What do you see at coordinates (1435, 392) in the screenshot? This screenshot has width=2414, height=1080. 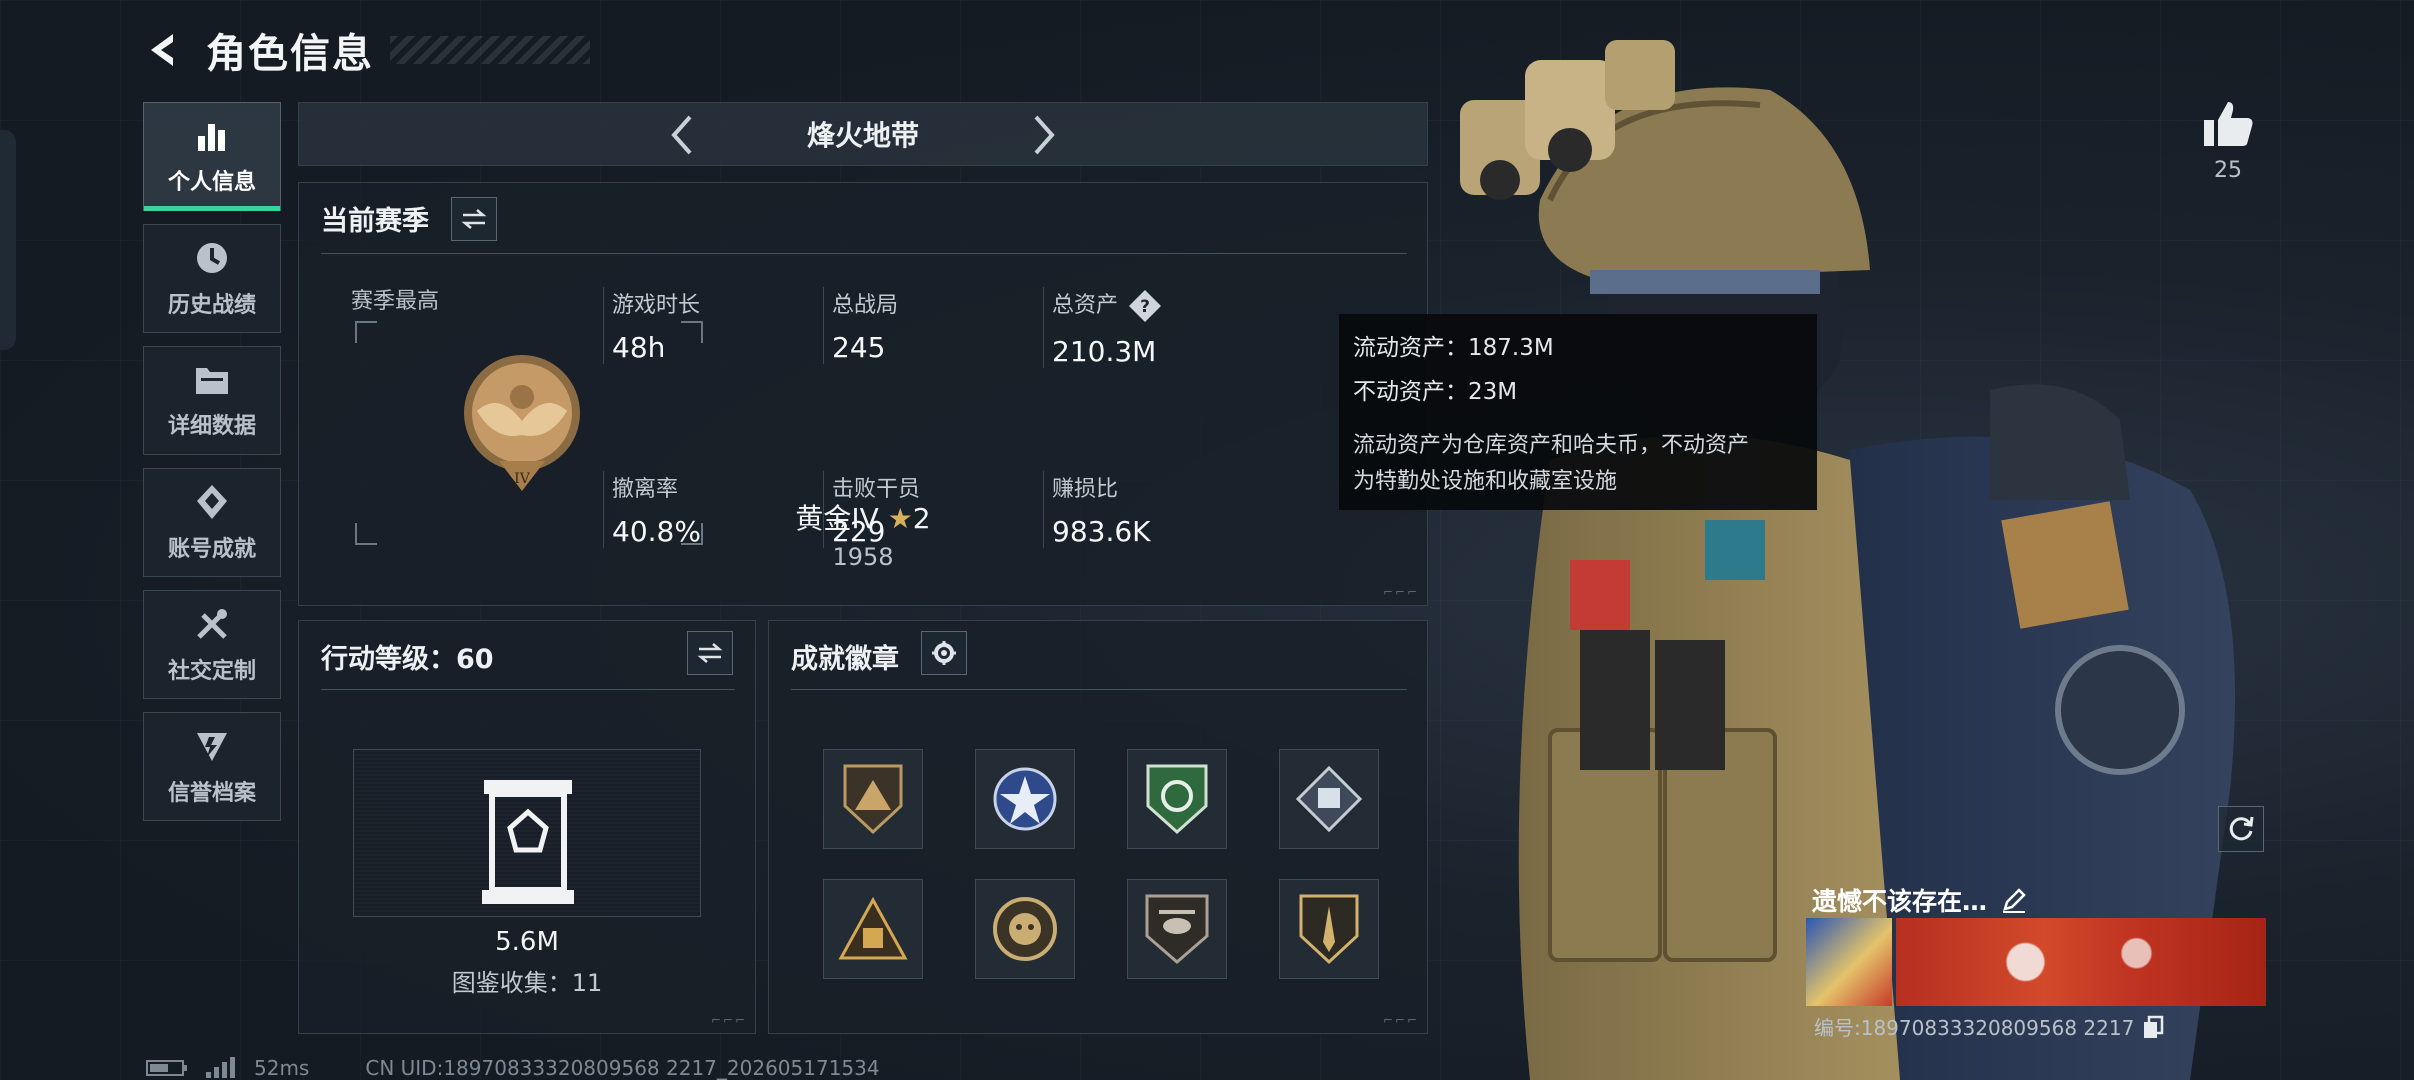 I see `tooltip-fixed-assets: 不动资产：23M` at bounding box center [1435, 392].